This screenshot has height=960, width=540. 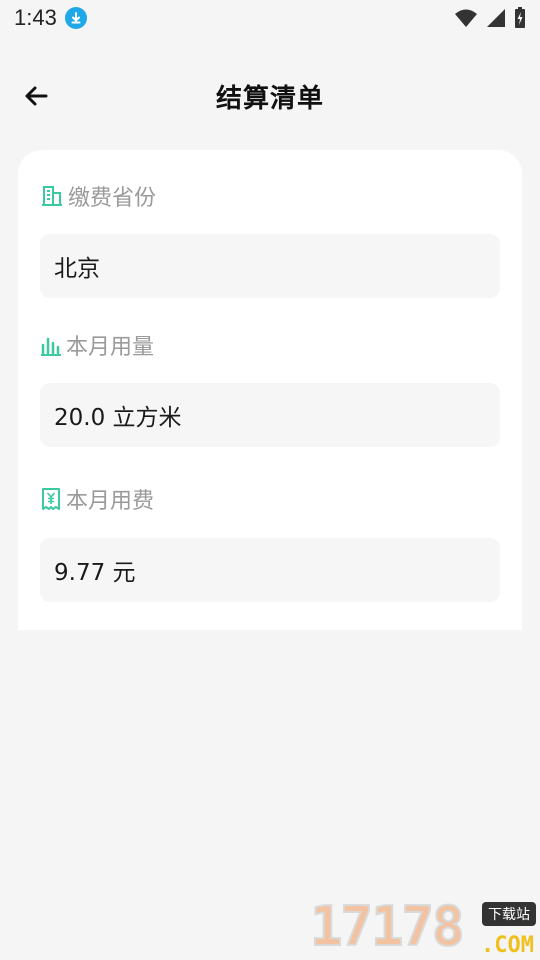 I want to click on arrow-left-icon, so click(x=36, y=96).